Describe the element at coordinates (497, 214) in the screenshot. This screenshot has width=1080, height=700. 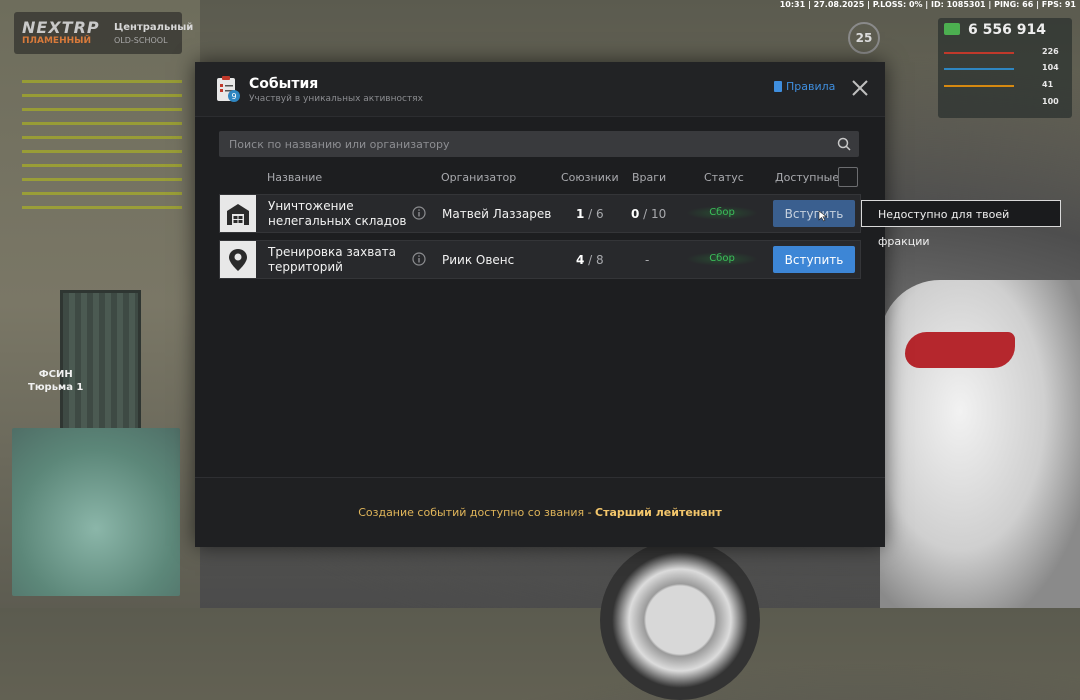
I see `event-organizer: Матвей Лаззарев` at that location.